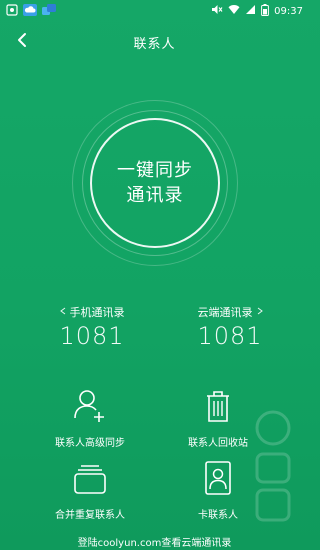  What do you see at coordinates (155, 195) in the screenshot?
I see `sync-label-line2: 通讯录` at bounding box center [155, 195].